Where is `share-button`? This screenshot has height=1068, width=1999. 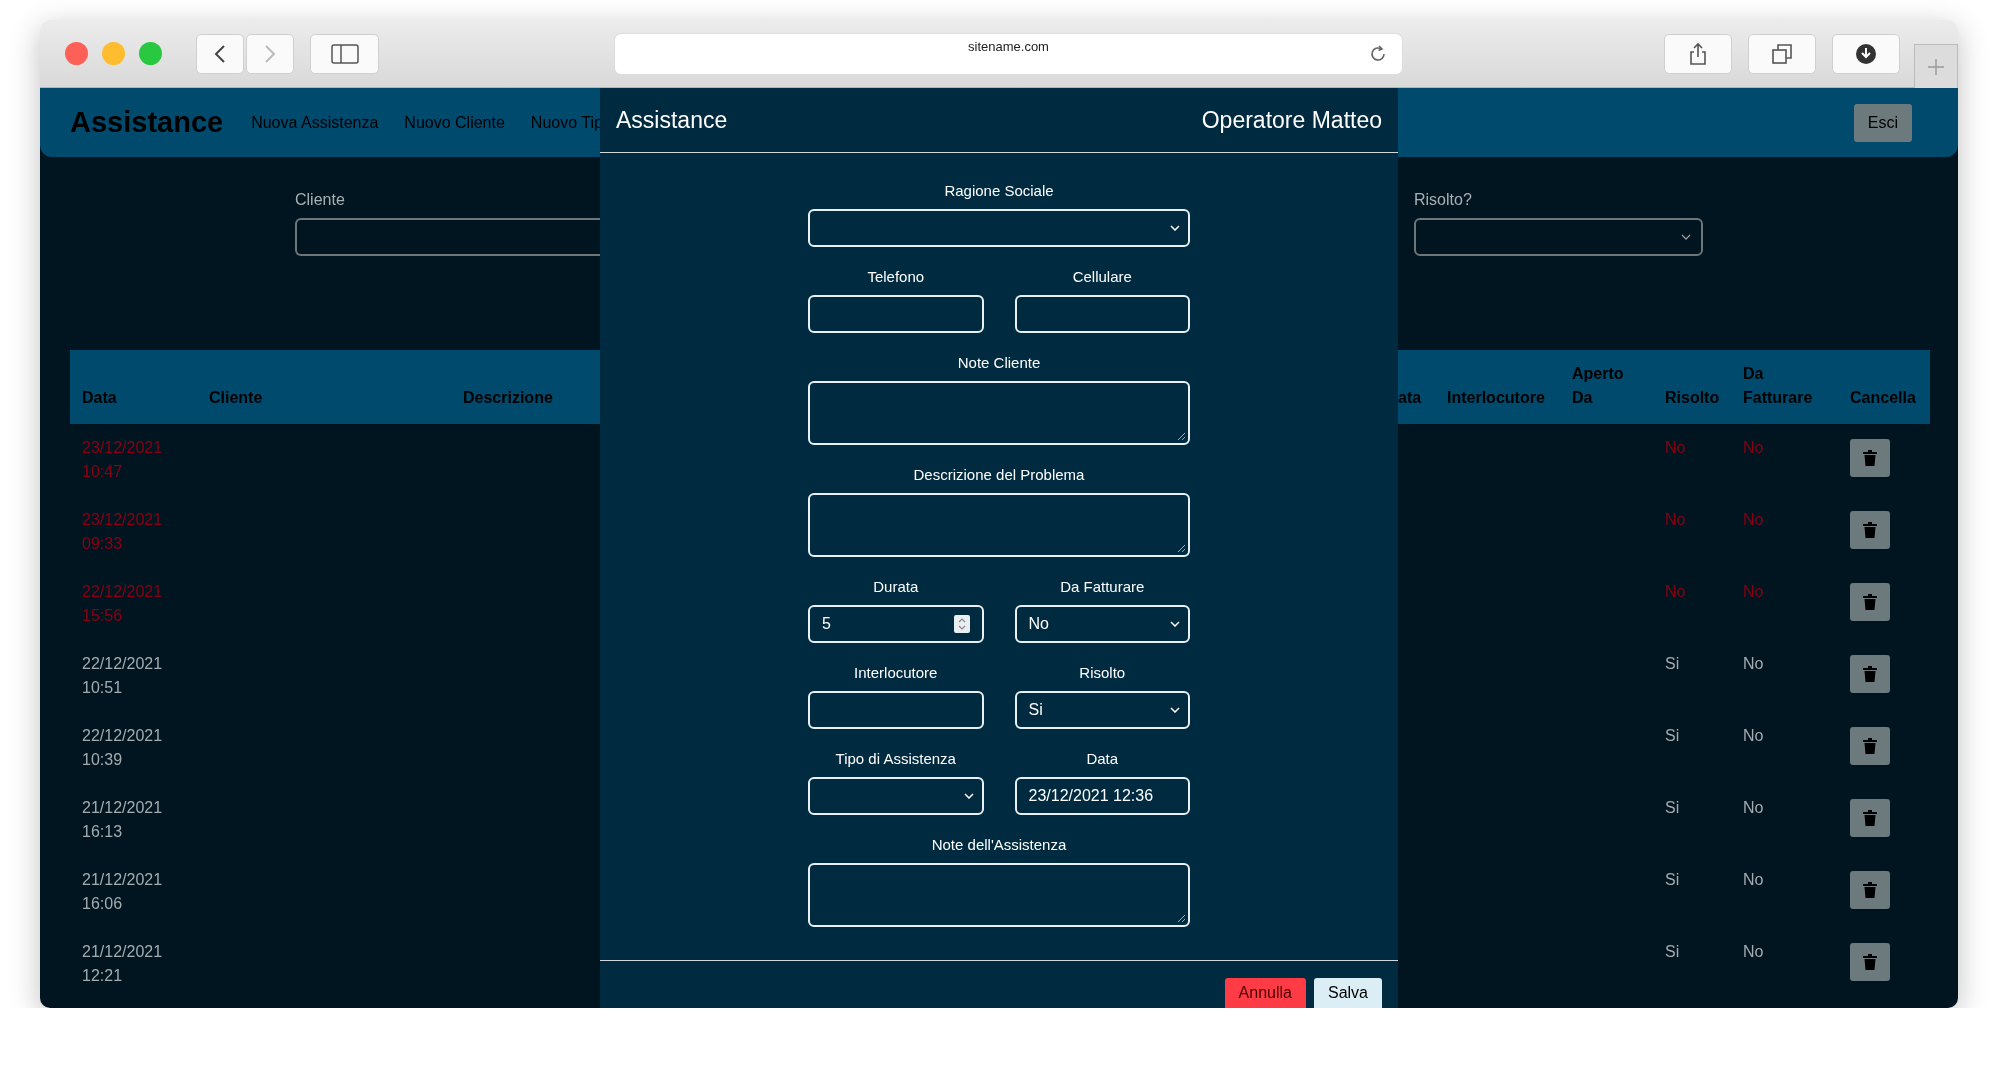 share-button is located at coordinates (1698, 53).